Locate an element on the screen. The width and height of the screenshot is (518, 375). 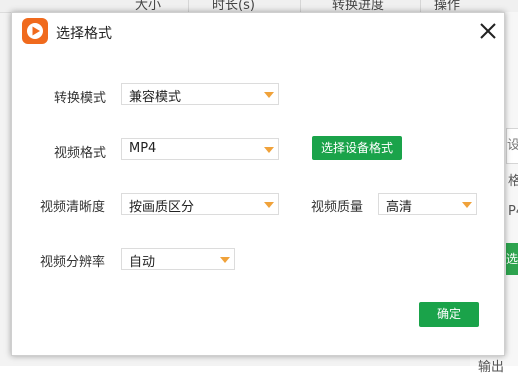
convert-mode-label: 转换模式 is located at coordinates (80, 98).